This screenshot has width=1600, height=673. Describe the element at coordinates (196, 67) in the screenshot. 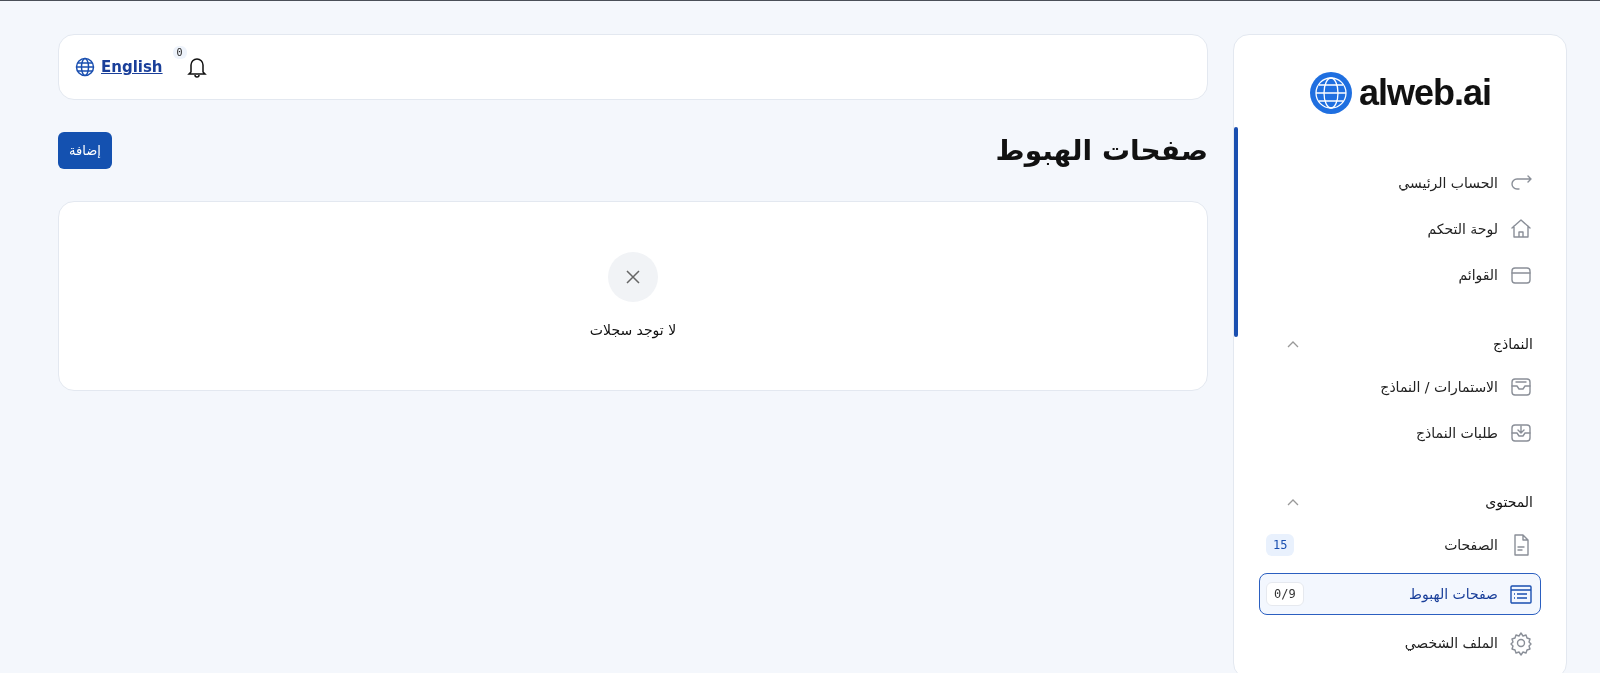

I see `bell-icon` at that location.